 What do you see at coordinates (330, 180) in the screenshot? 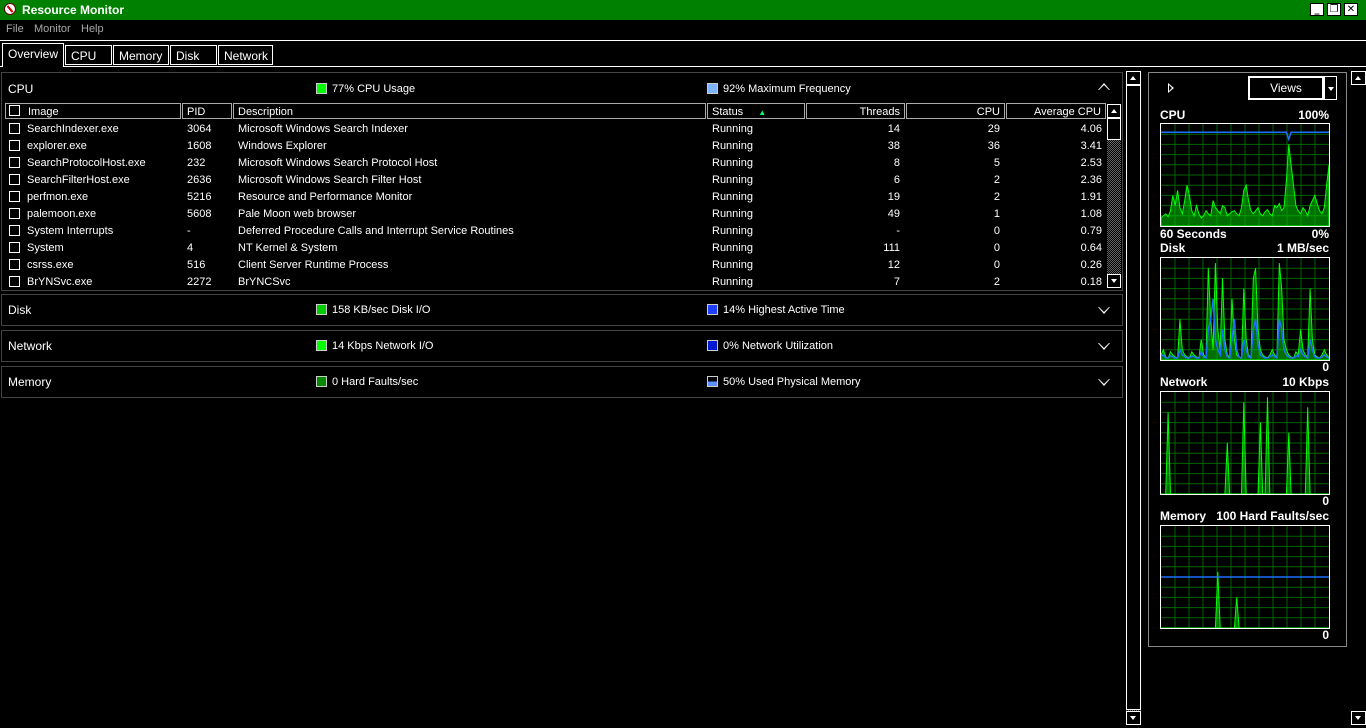
I see `cell-description: Microsoft Windows Search Filter Host` at bounding box center [330, 180].